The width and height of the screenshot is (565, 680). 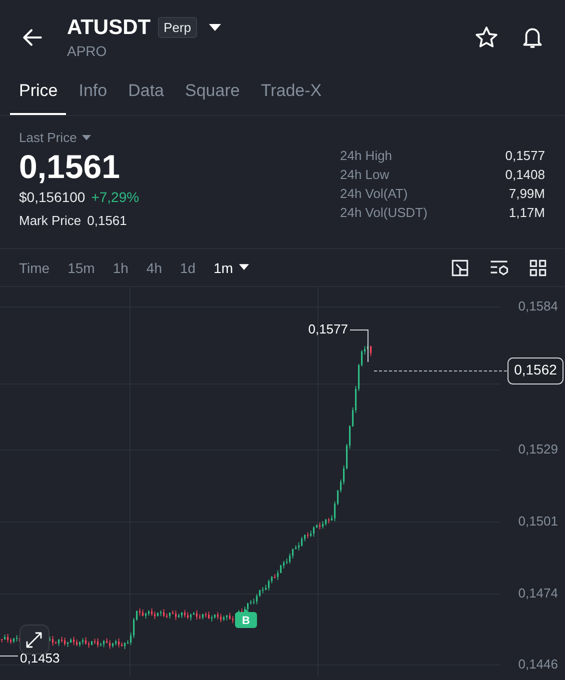 What do you see at coordinates (178, 27) in the screenshot?
I see `contract-badge: Perp` at bounding box center [178, 27].